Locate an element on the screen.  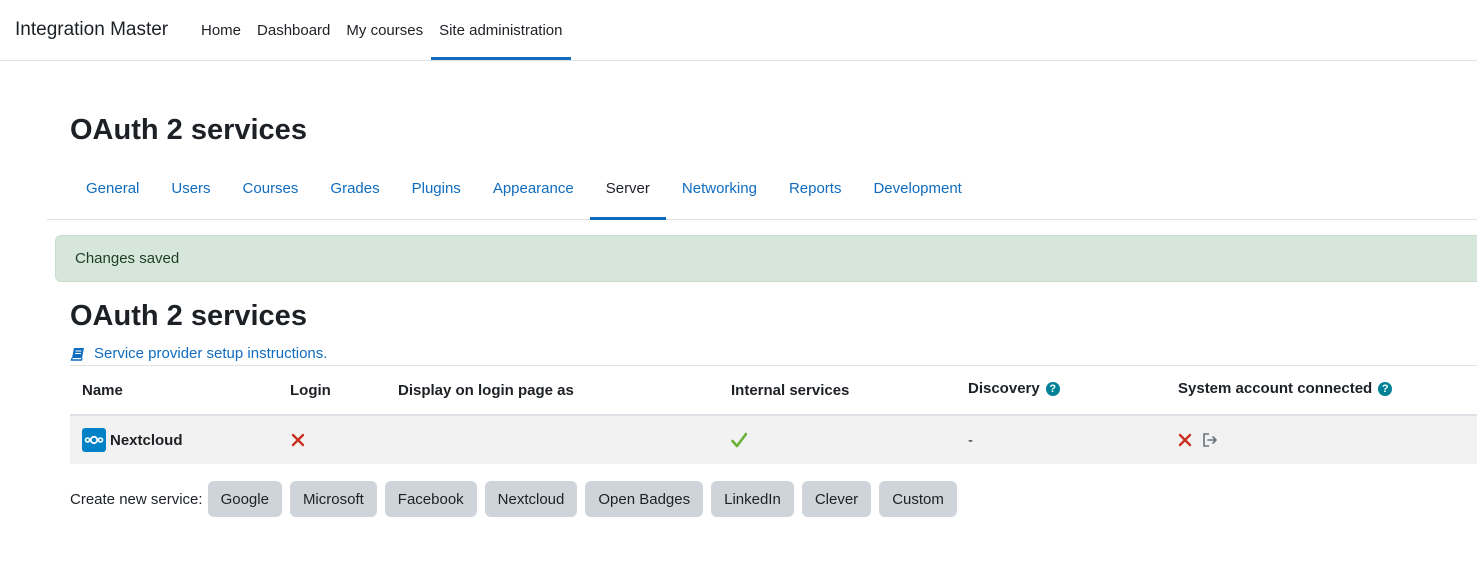
create-clever-button: Clever is located at coordinates (836, 499).